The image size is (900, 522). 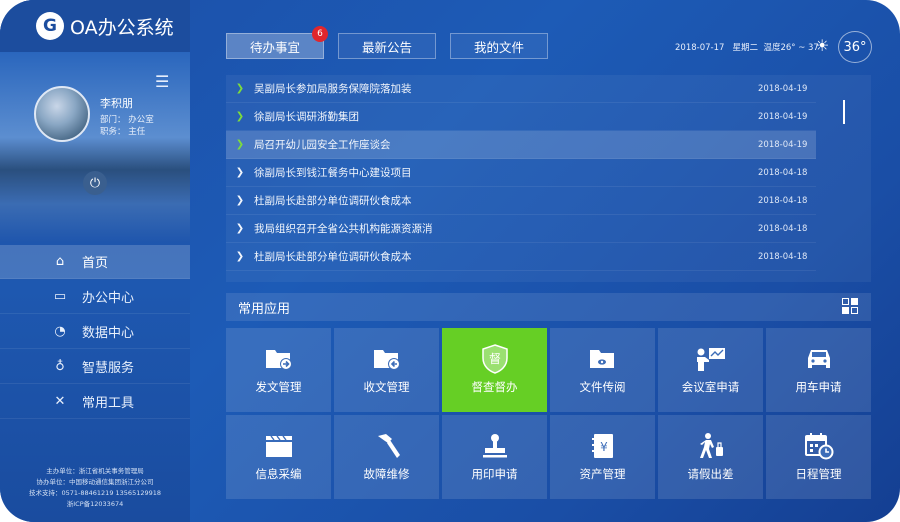 I want to click on nav-item-2: ▭ 办公中心, so click(x=95, y=297).